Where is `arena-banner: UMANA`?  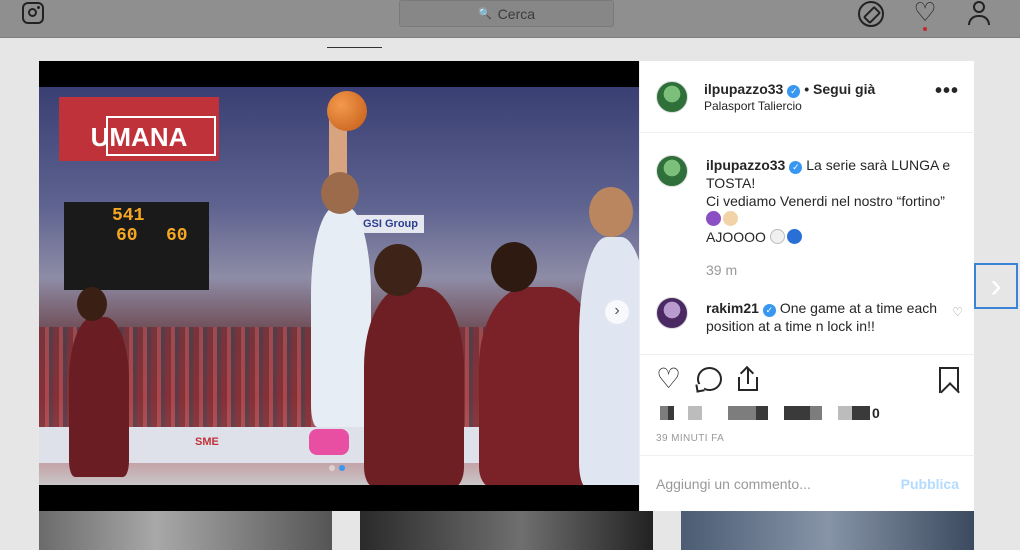
arena-banner: UMANA is located at coordinates (139, 129).